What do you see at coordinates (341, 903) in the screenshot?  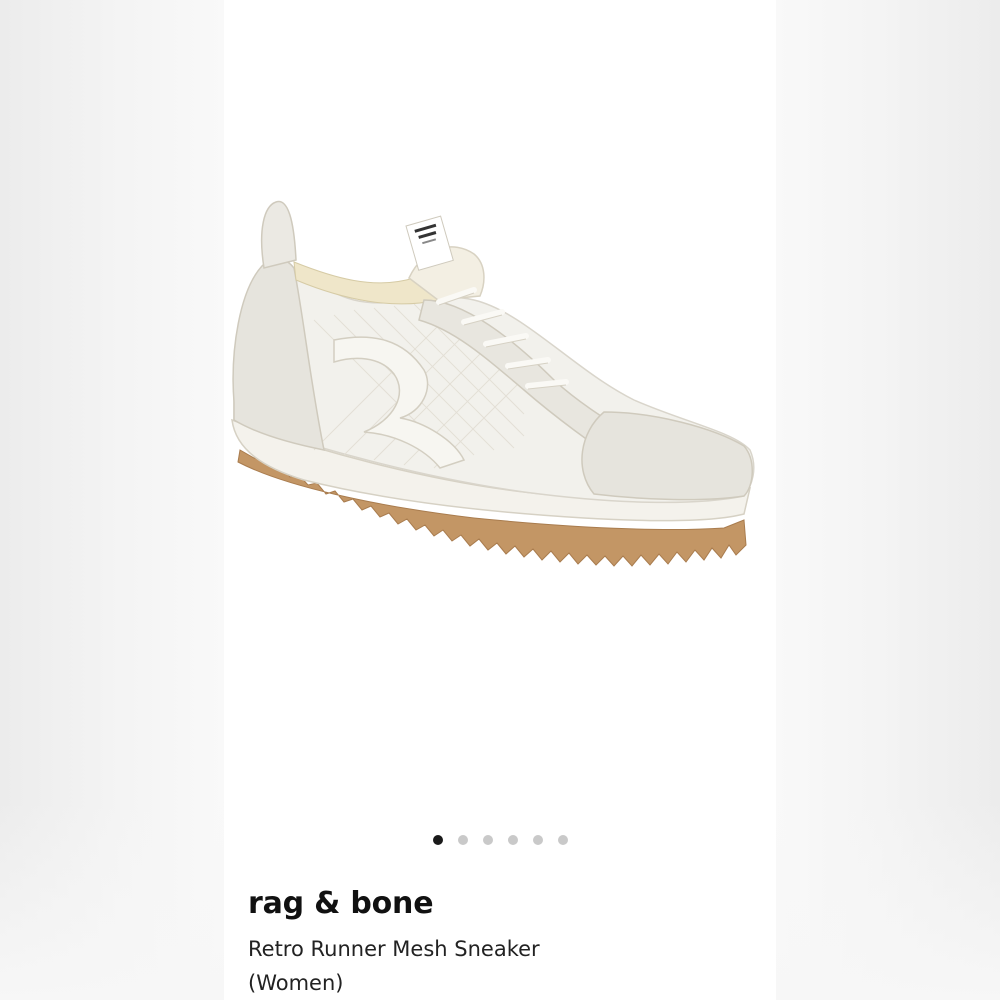 I see `product-brand: rag & bone` at bounding box center [341, 903].